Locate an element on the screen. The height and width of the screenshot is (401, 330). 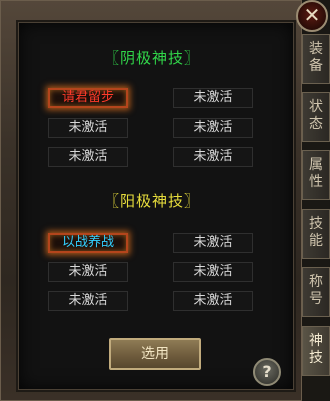
yang-section-title: 〖阳极神技〗 is located at coordinates (151, 201).